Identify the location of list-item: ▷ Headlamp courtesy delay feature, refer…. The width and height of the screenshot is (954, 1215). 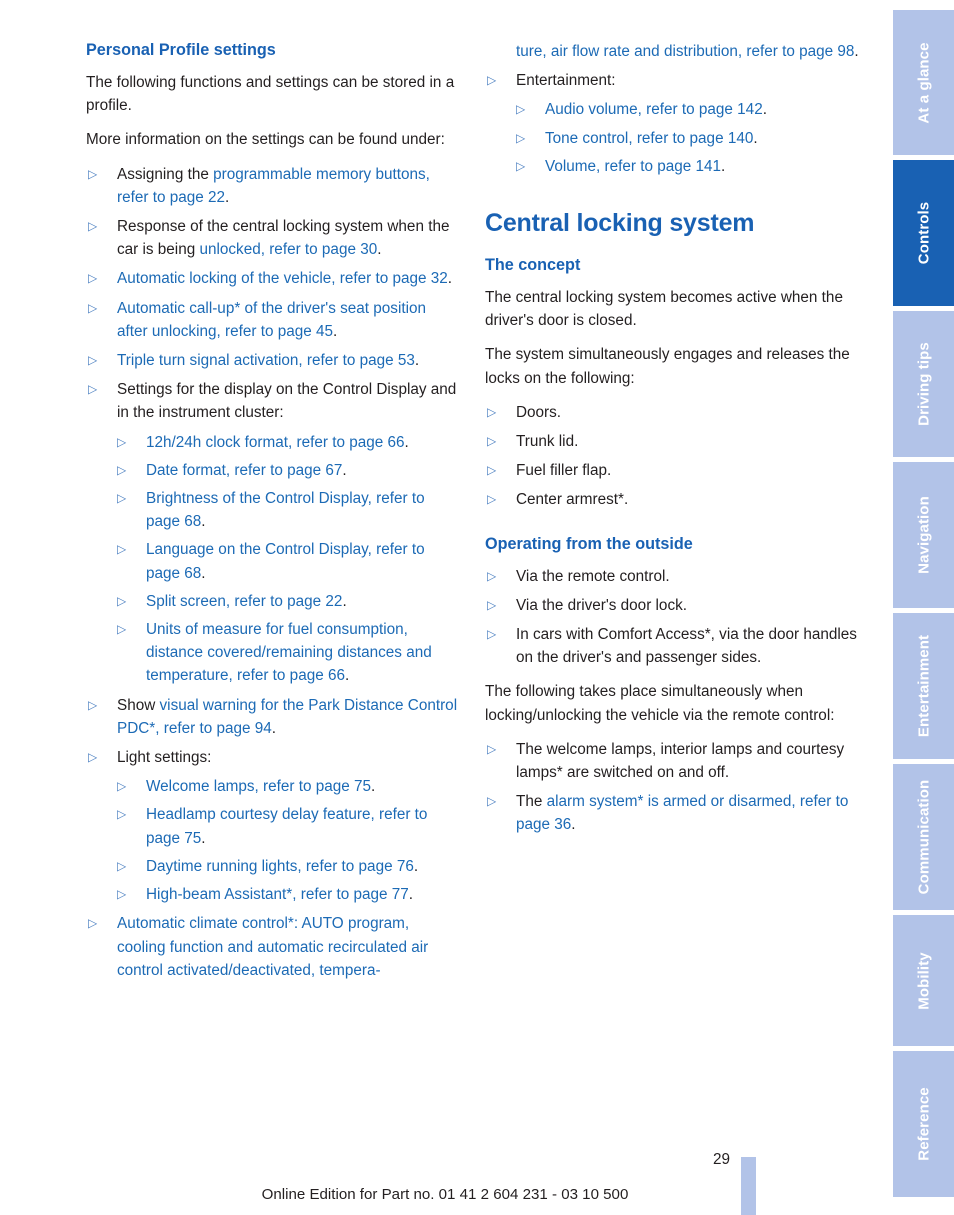
(288, 826).